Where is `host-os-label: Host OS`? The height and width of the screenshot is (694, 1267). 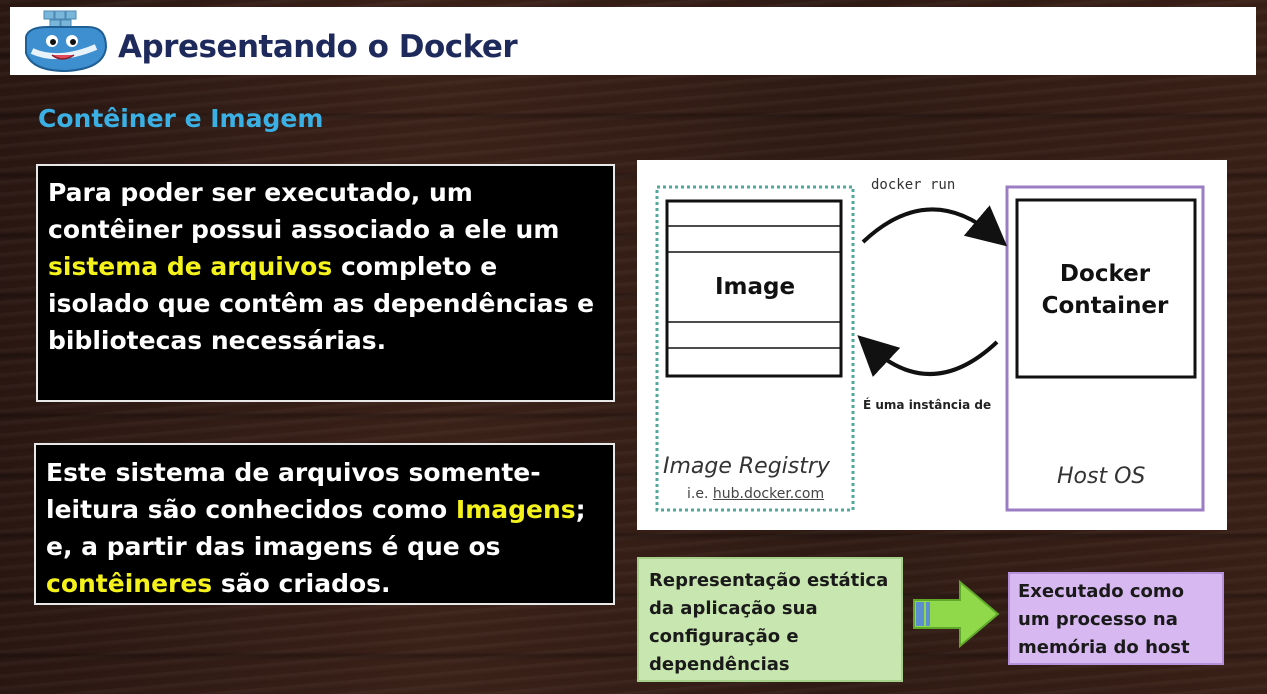 host-os-label: Host OS is located at coordinates (1101, 476).